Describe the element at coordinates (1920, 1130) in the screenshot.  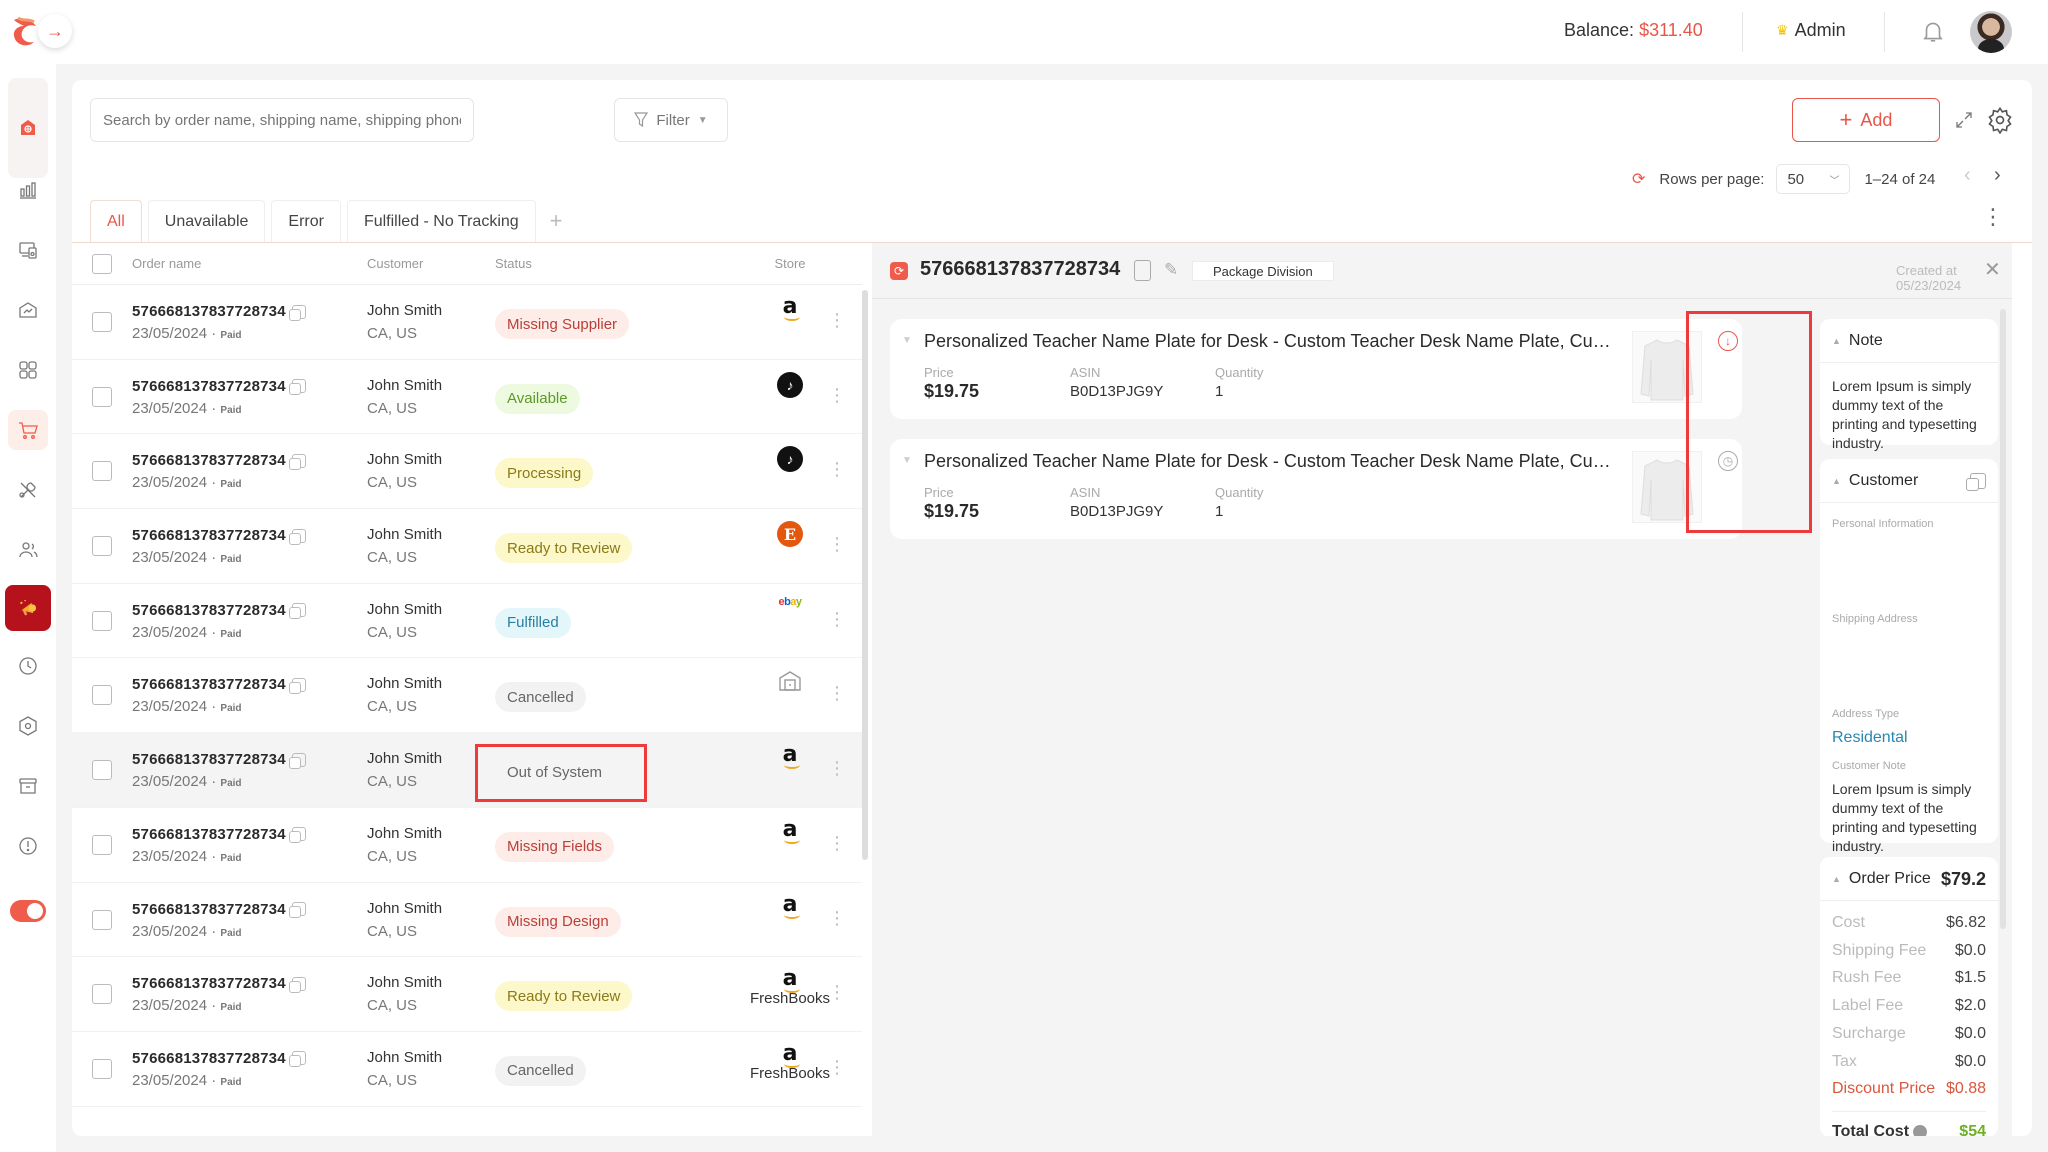
I see `info-icon` at that location.